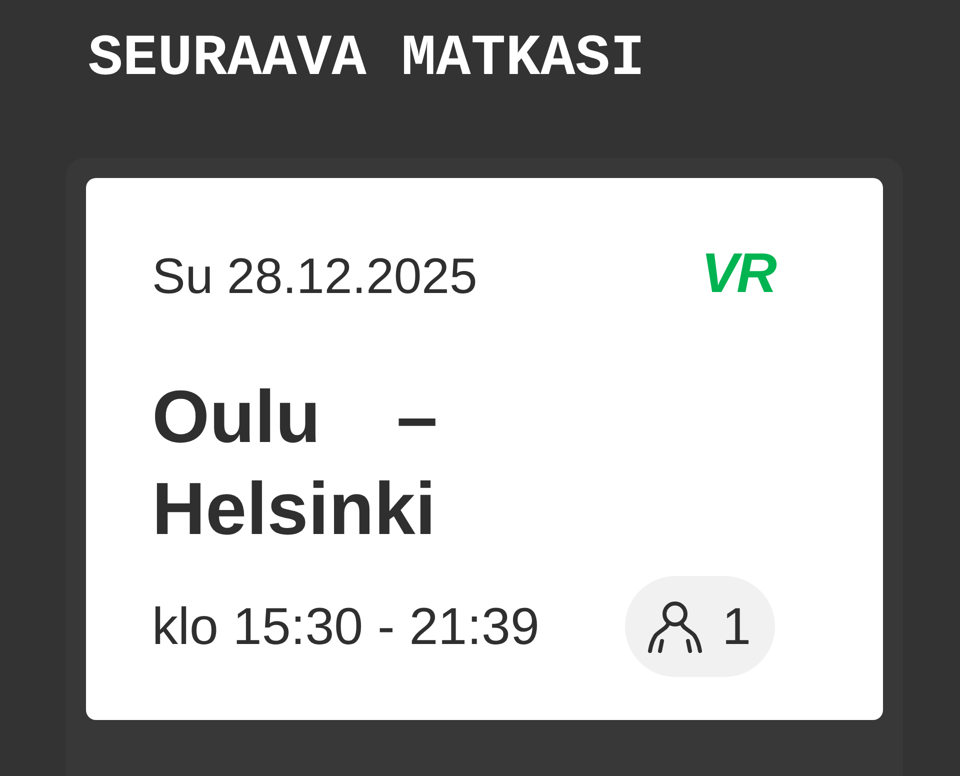 This screenshot has width=960, height=776. I want to click on destination-station: Helsinki, so click(294, 509).